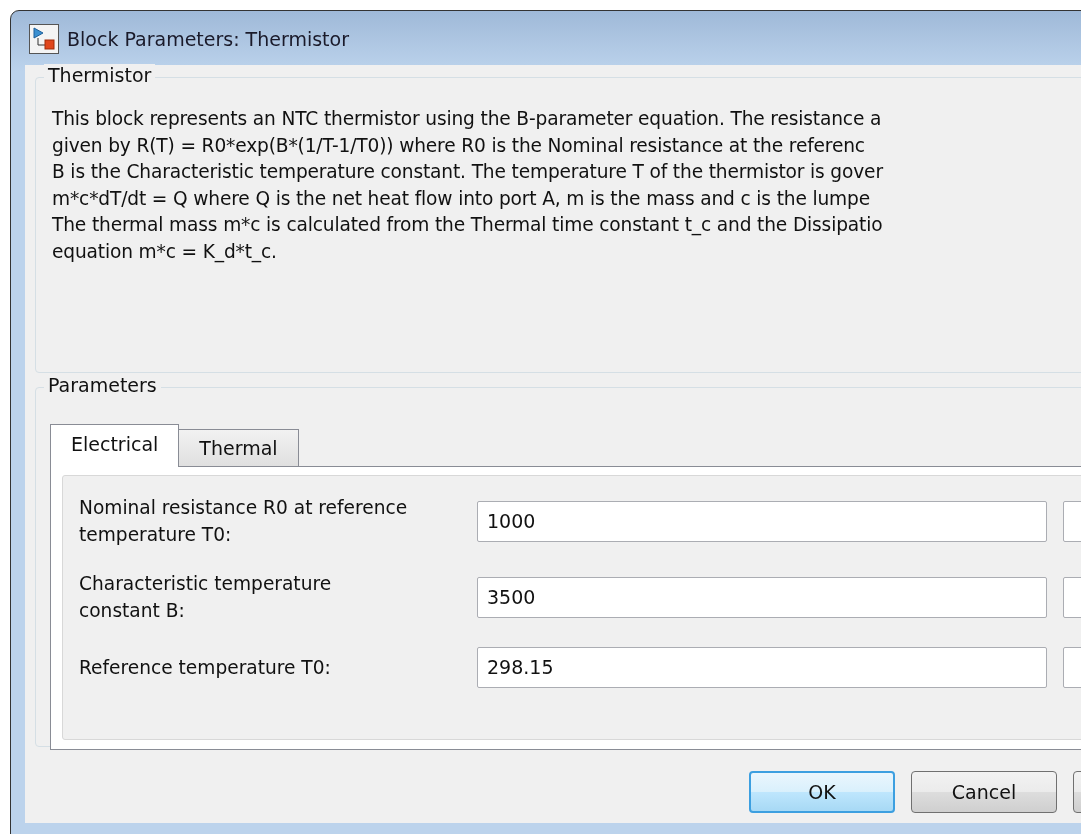 This screenshot has height=834, width=1081. Describe the element at coordinates (762, 521) in the screenshot. I see `input-field: 1000` at that location.